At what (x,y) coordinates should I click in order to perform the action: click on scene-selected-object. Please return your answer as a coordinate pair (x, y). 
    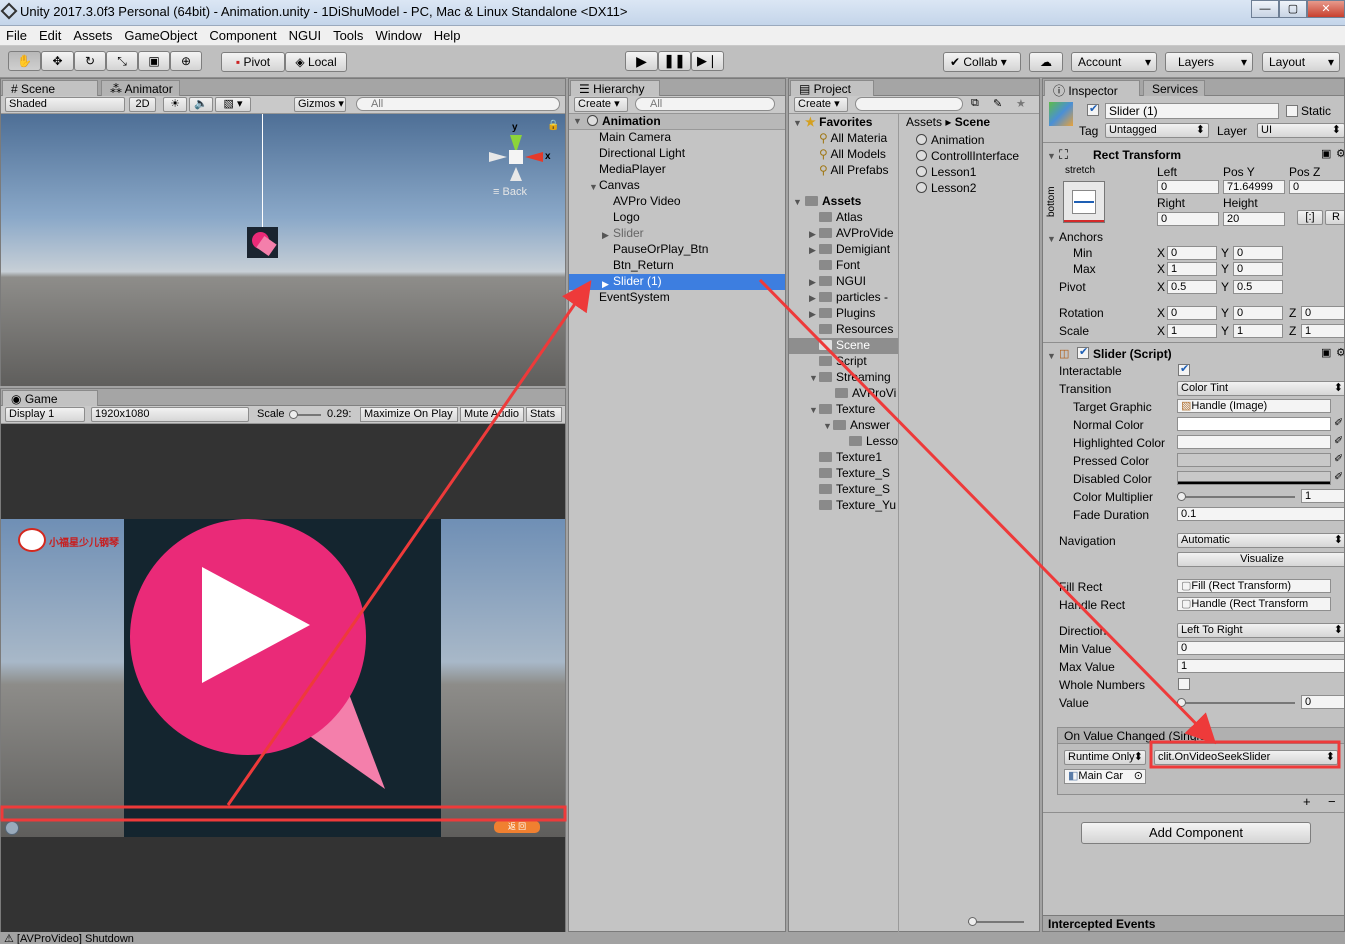
    Looking at the image, I should click on (262, 242).